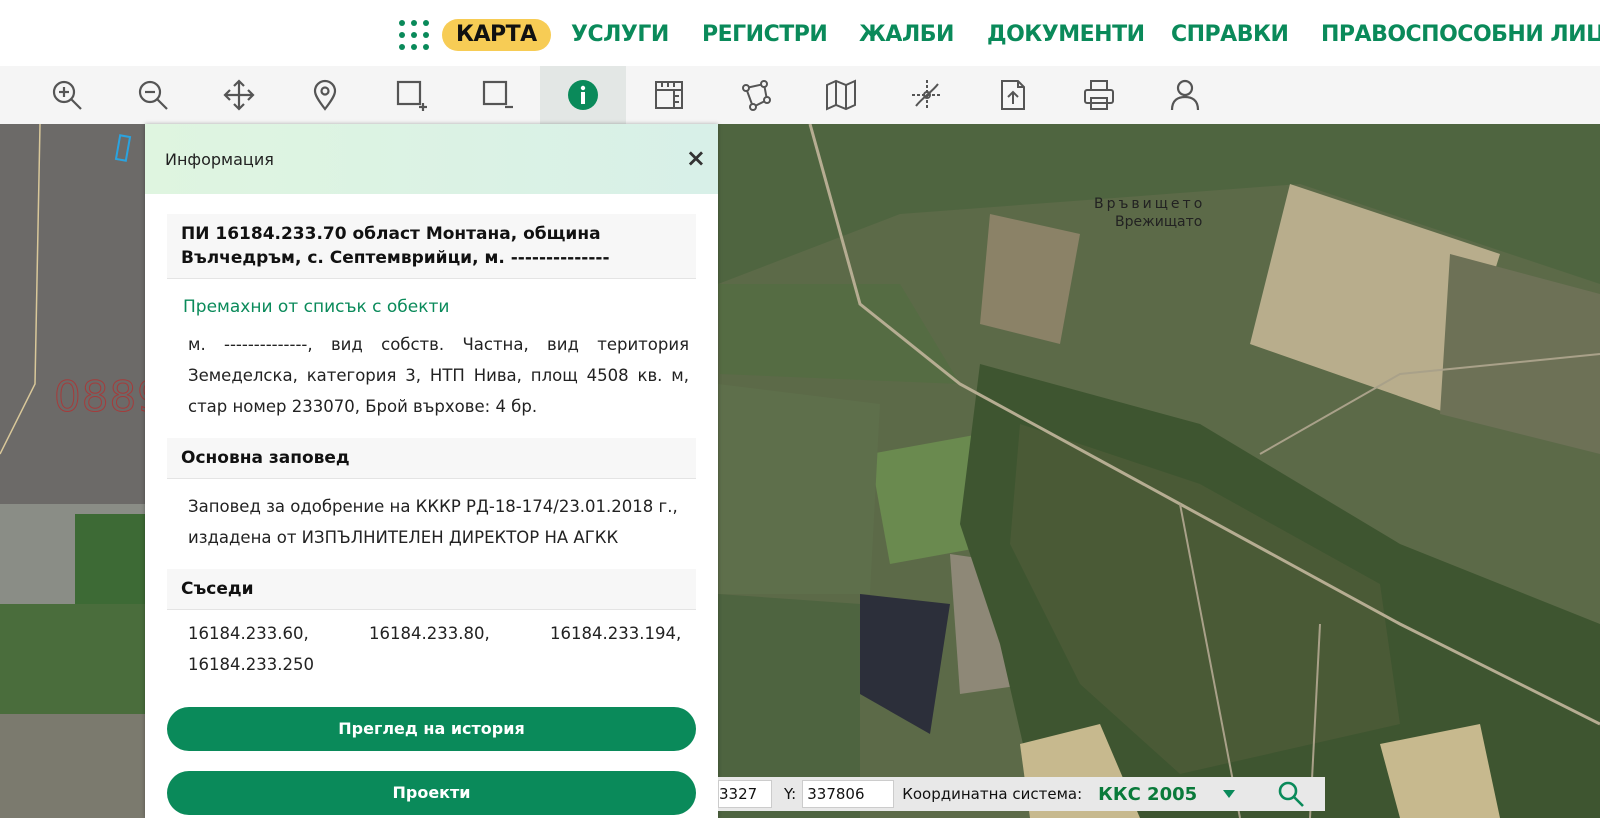  Describe the element at coordinates (1230, 35) in the screenshot. I see `nav-item-references: СПРАВКИ` at that location.